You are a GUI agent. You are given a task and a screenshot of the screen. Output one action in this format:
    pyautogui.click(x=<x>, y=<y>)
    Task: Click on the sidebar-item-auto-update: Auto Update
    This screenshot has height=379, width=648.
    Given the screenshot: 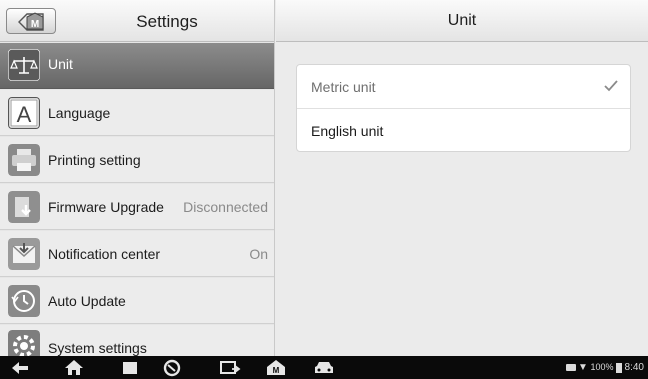 What is the action you would take?
    pyautogui.click(x=137, y=301)
    